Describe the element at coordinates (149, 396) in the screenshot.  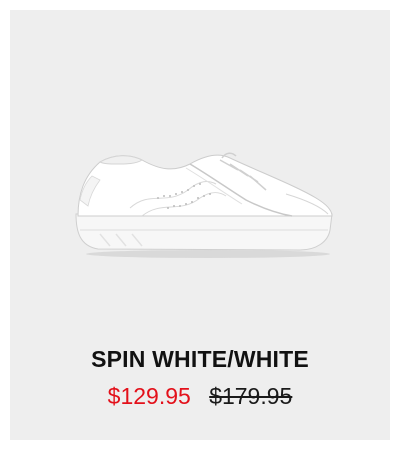
I see `sale-price: $129.95` at that location.